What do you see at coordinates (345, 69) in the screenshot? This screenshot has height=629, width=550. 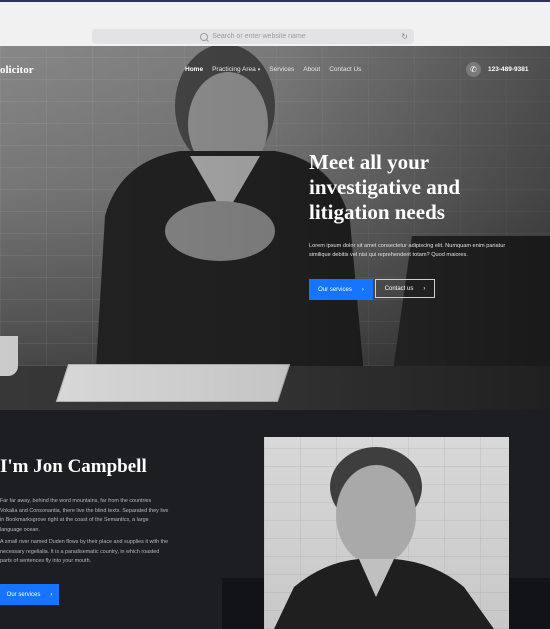 I see `nav-item-contact: Contact Us` at bounding box center [345, 69].